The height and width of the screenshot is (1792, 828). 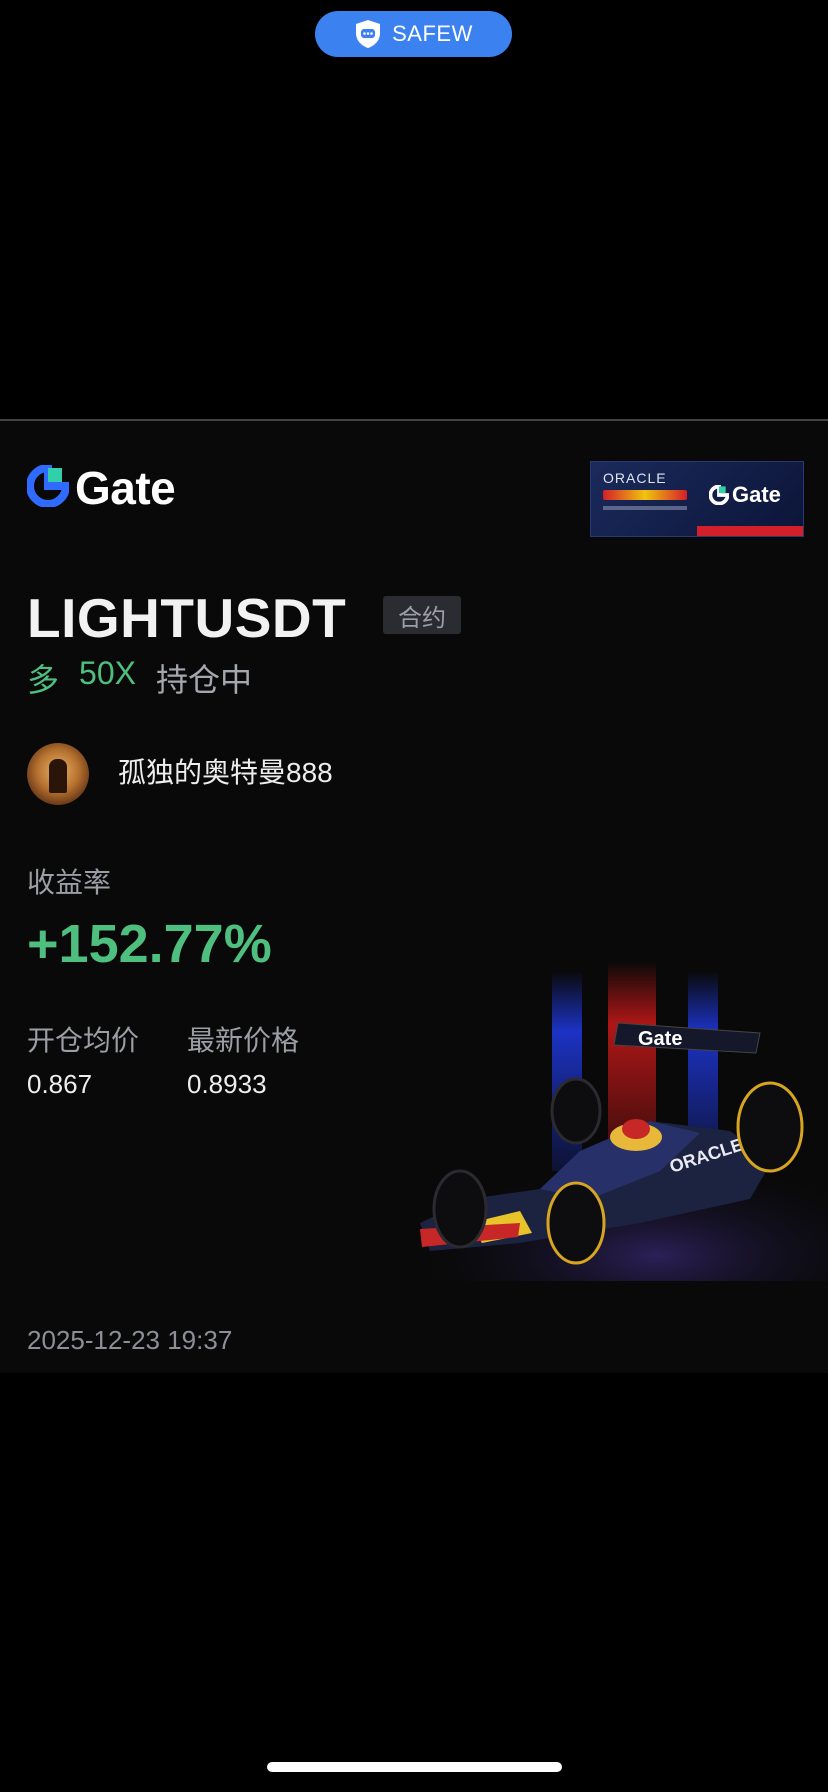 I want to click on safew-pill: SAFEW, so click(x=413, y=34).